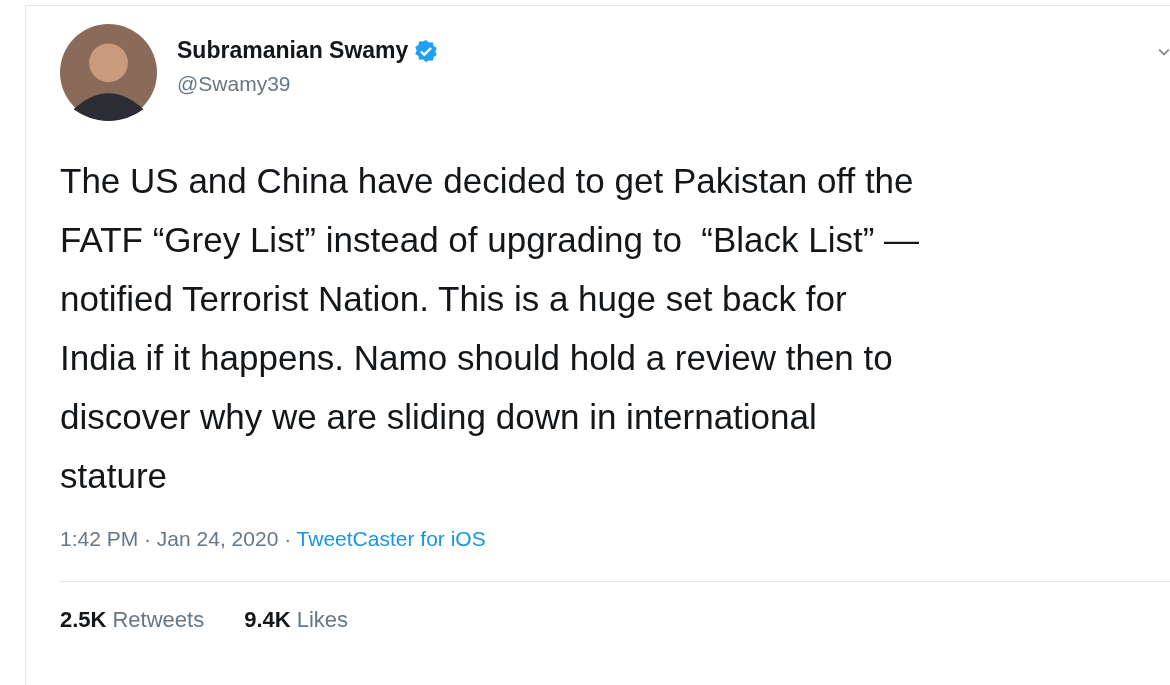 The height and width of the screenshot is (685, 1170). I want to click on caret-icon, so click(1164, 52).